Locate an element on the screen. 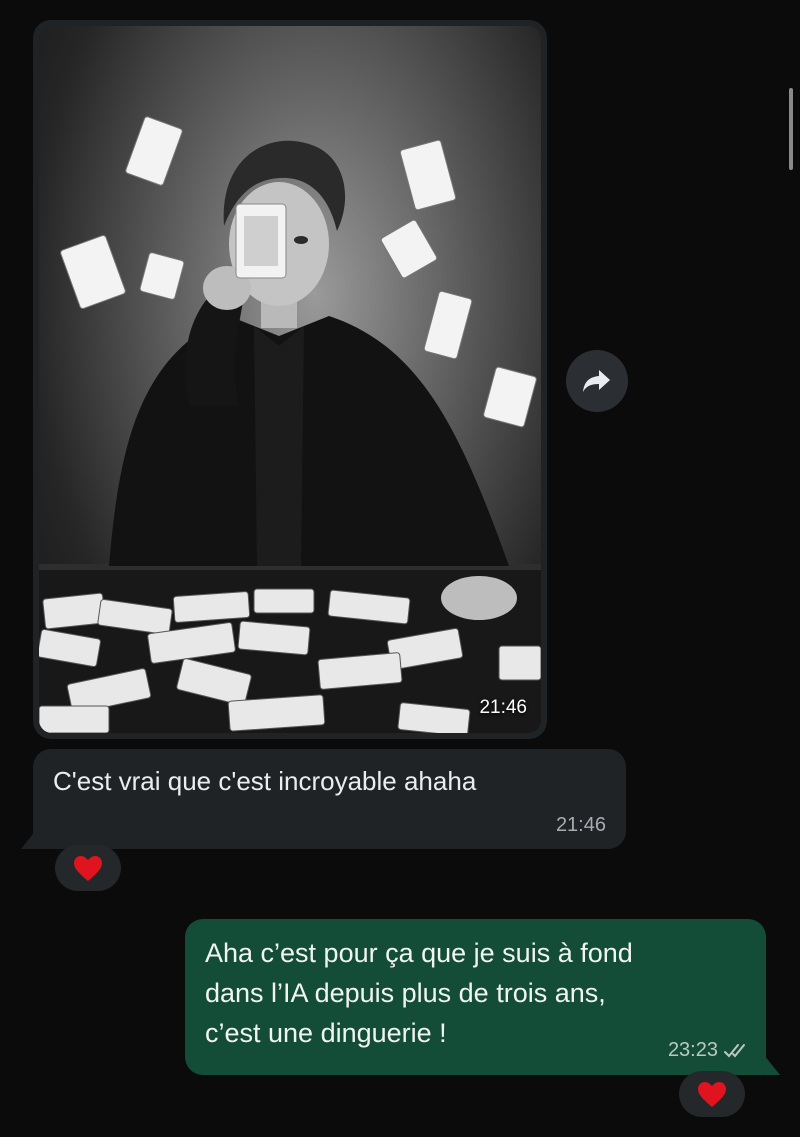 This screenshot has width=800, height=1137. sent-message-line-3: c’est une dinguerie ! is located at coordinates (326, 1033).